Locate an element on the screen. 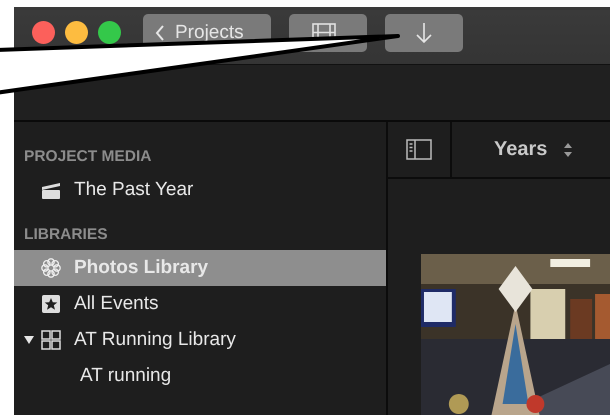 Image resolution: width=610 pixels, height=415 pixels. sidebar-item: AT Running Library is located at coordinates (200, 340).